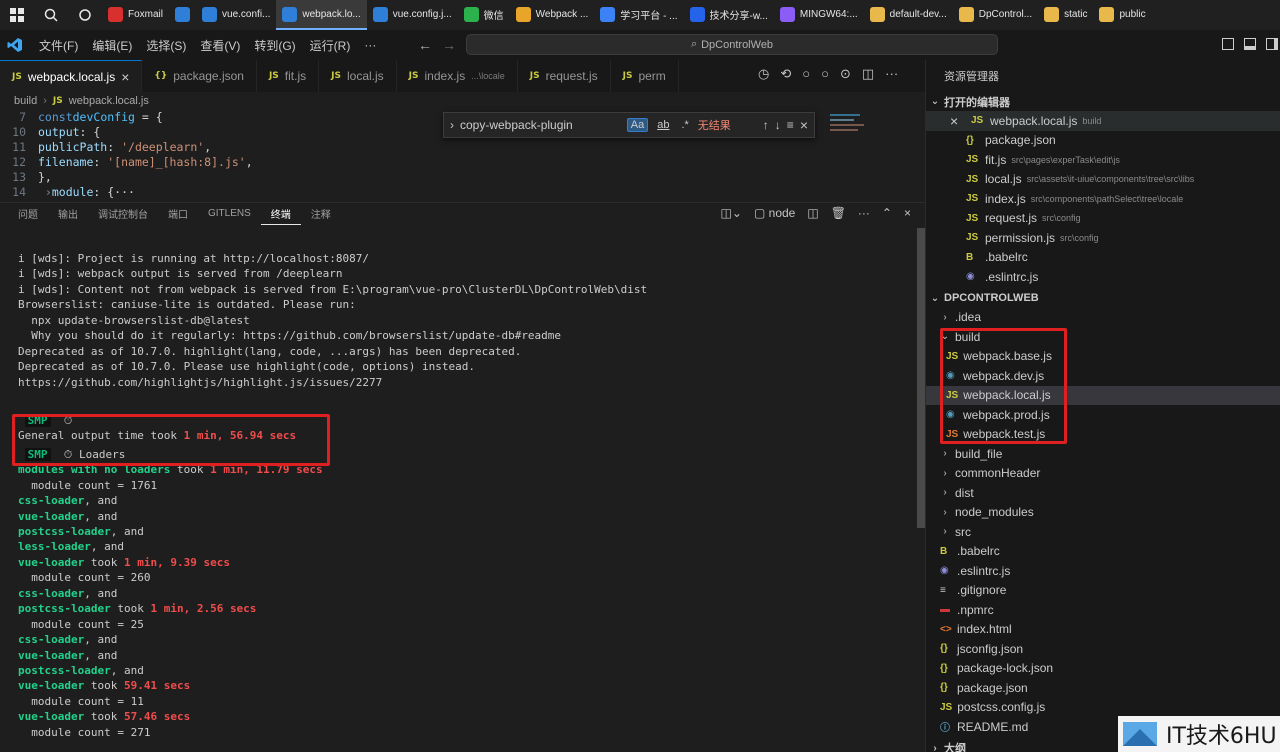 This screenshot has height=752, width=1280. Describe the element at coordinates (452, 125) in the screenshot. I see `toggle-replace-chevron-icon: ›` at that location.